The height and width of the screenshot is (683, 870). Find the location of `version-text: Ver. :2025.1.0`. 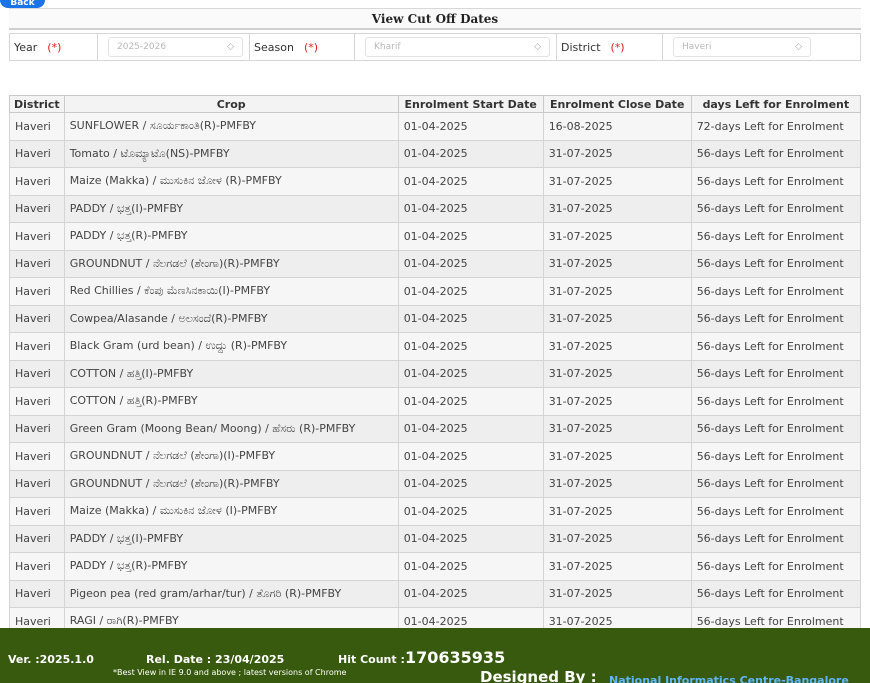

version-text: Ver. :2025.1.0 is located at coordinates (51, 659).